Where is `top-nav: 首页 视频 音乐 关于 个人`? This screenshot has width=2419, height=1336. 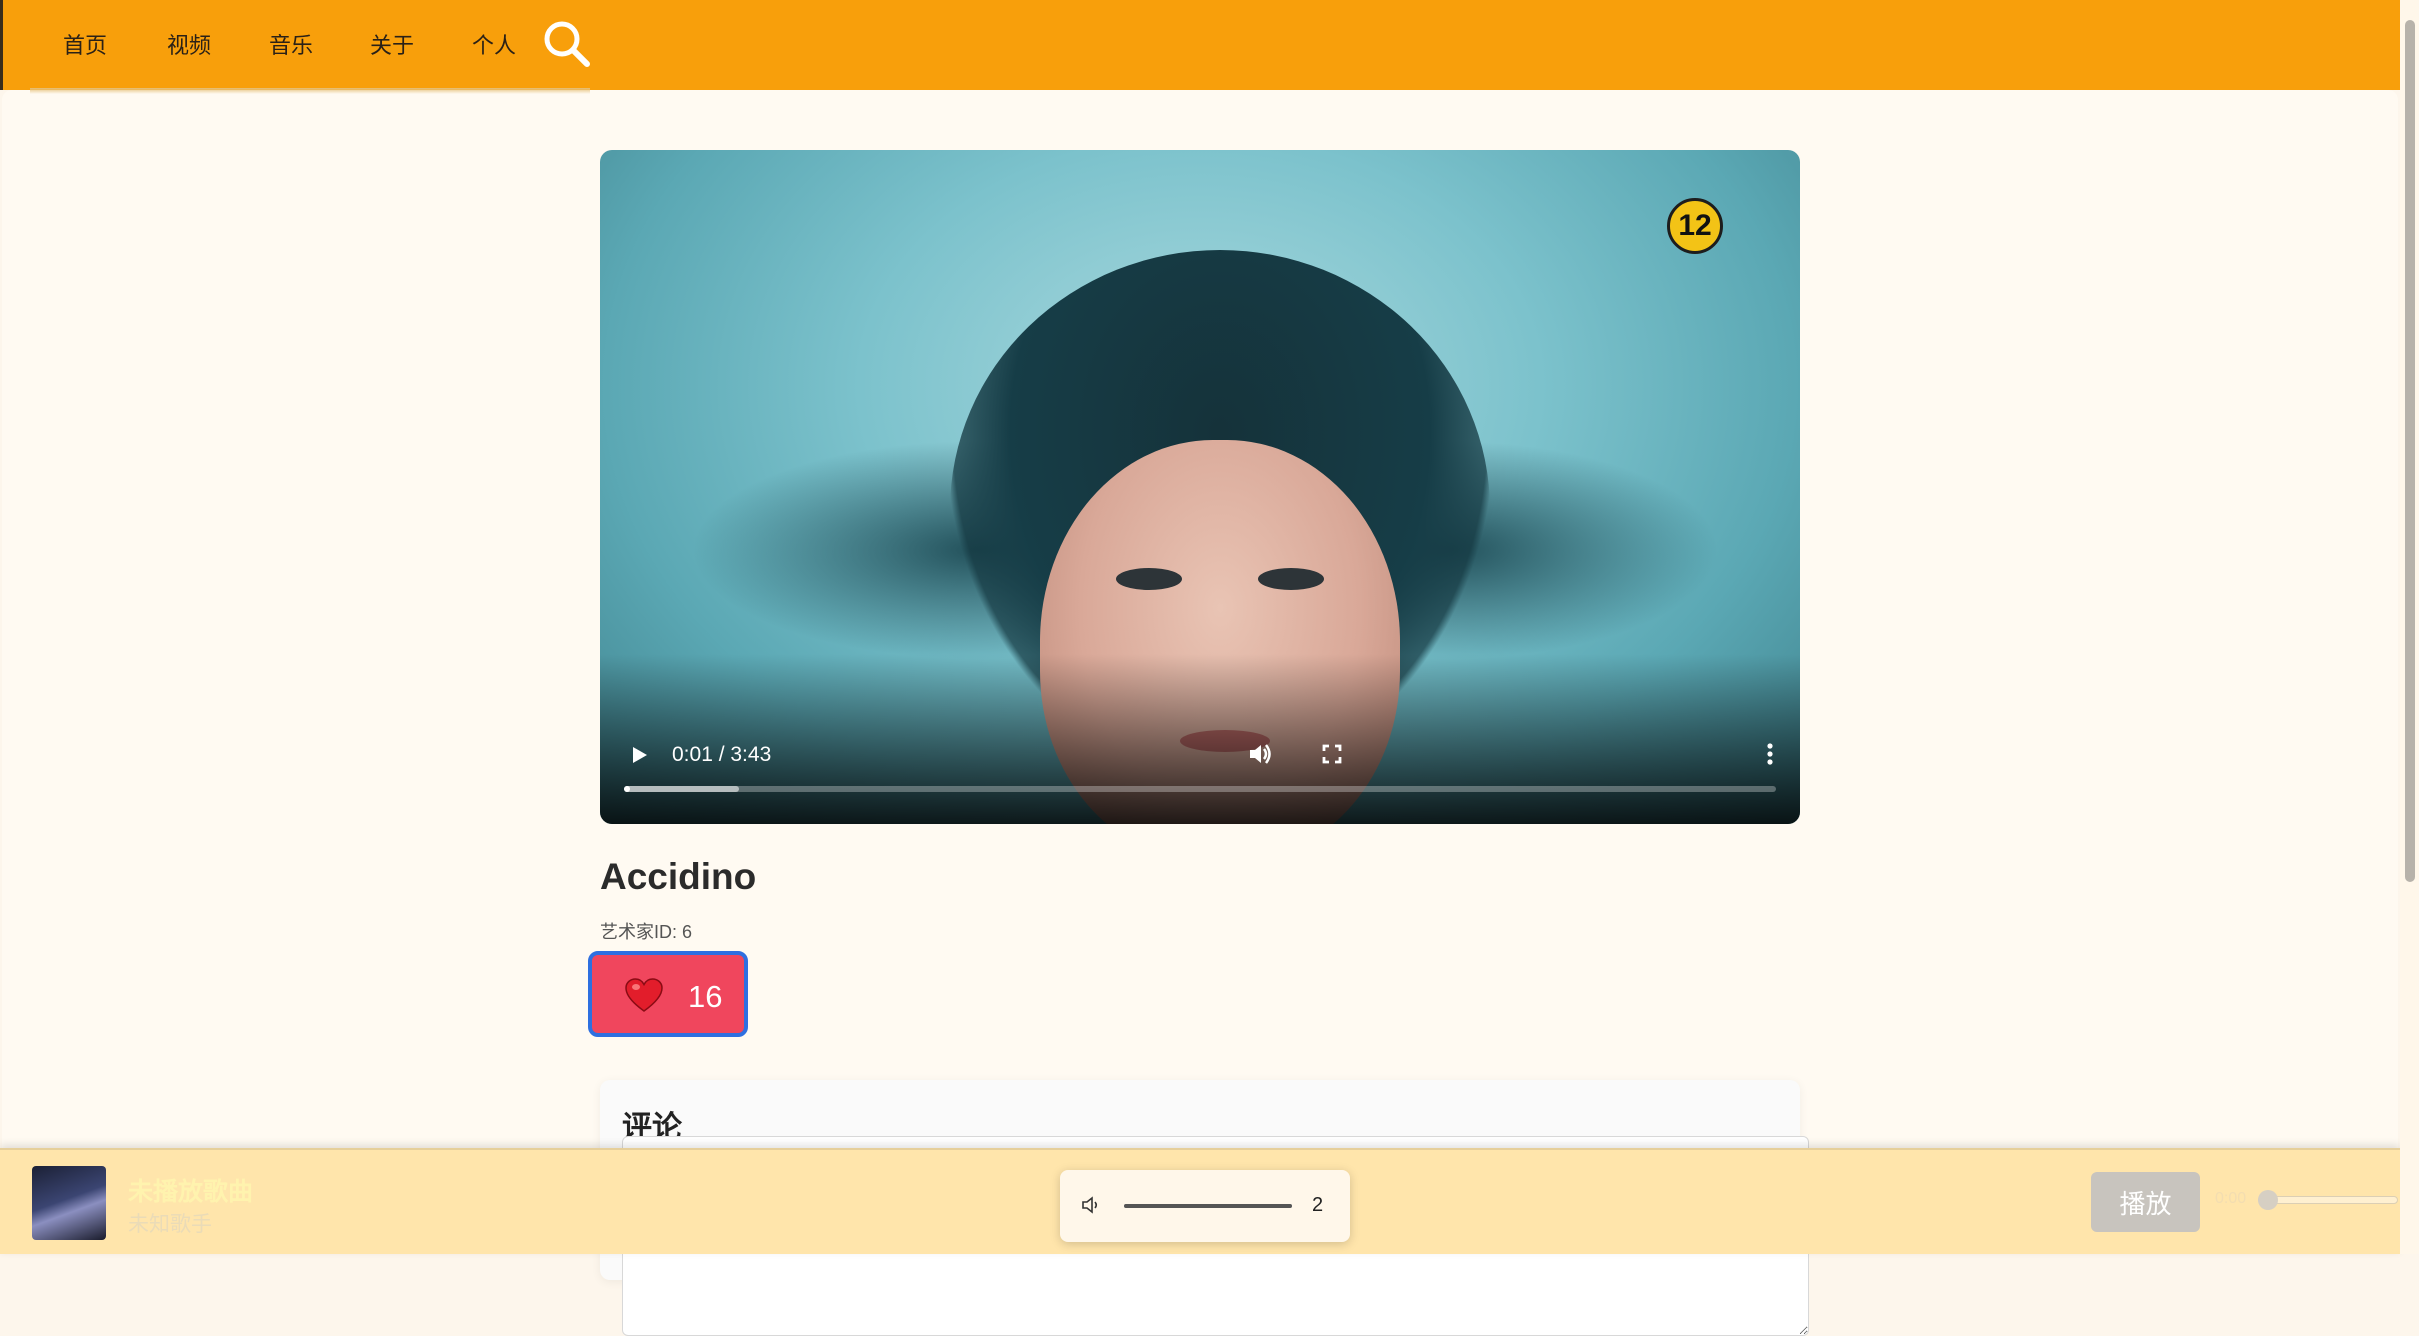 top-nav: 首页 视频 音乐 关于 个人 is located at coordinates (1200, 45).